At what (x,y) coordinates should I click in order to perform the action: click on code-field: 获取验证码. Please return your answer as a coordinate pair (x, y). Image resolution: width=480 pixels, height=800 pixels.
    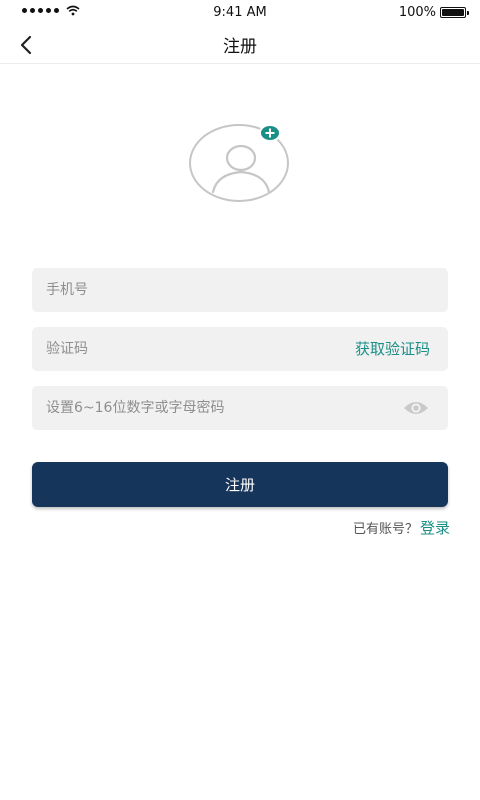
    Looking at the image, I should click on (240, 349).